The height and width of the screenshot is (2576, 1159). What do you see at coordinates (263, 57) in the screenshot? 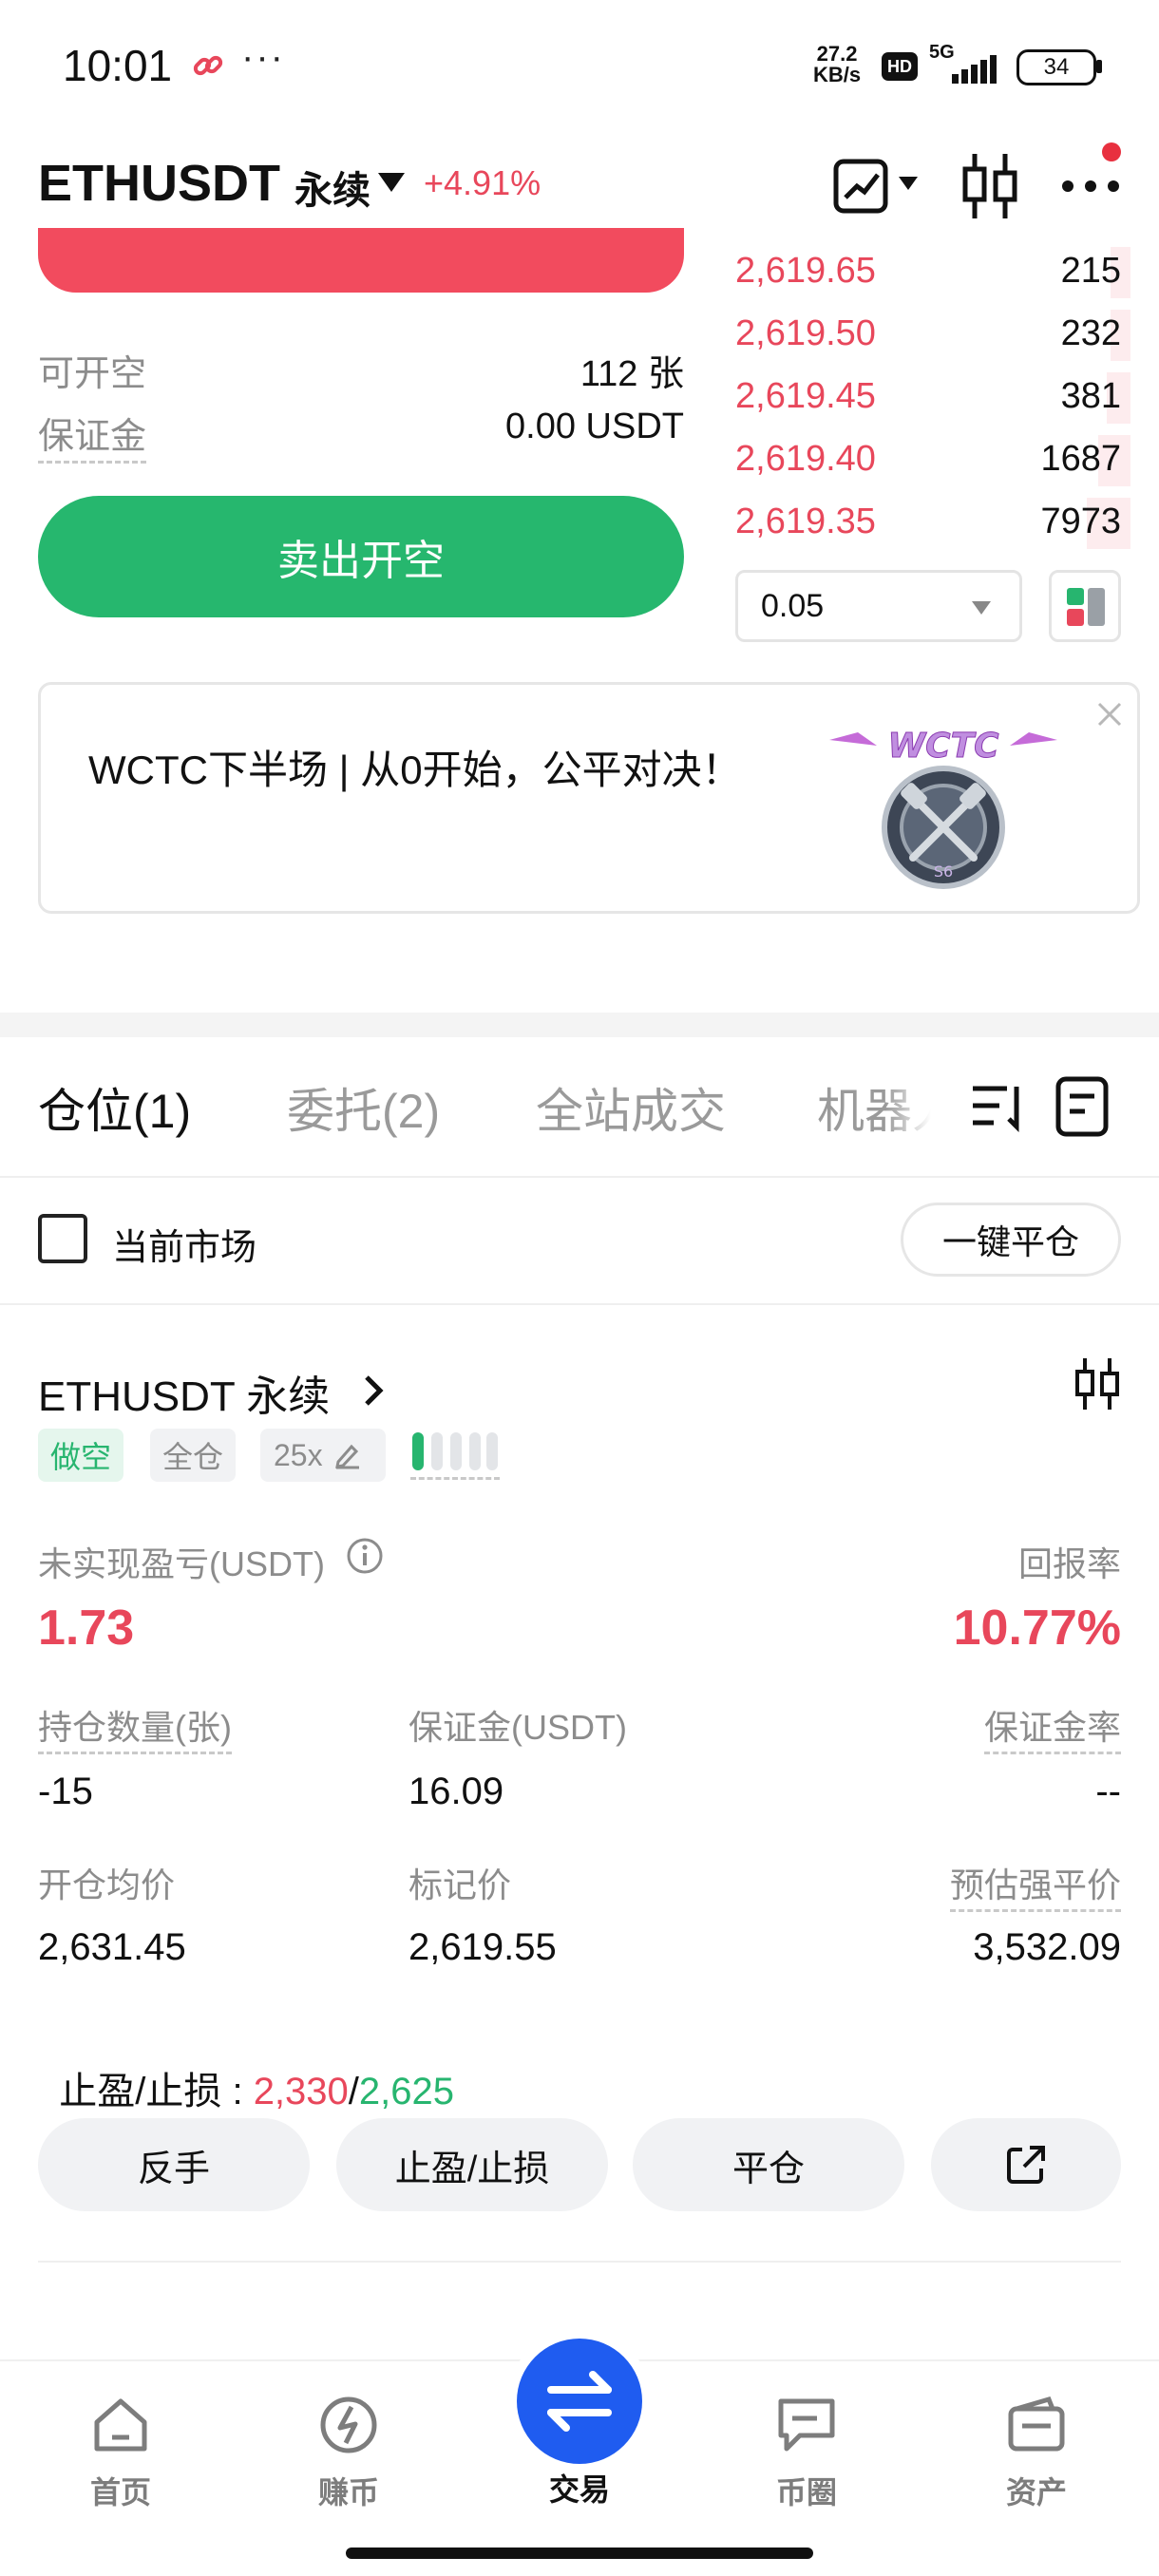
I see `status-more: ···` at bounding box center [263, 57].